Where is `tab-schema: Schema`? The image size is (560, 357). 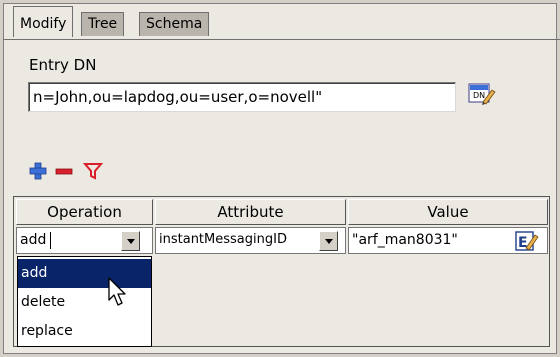
tab-schema: Schema is located at coordinates (174, 24).